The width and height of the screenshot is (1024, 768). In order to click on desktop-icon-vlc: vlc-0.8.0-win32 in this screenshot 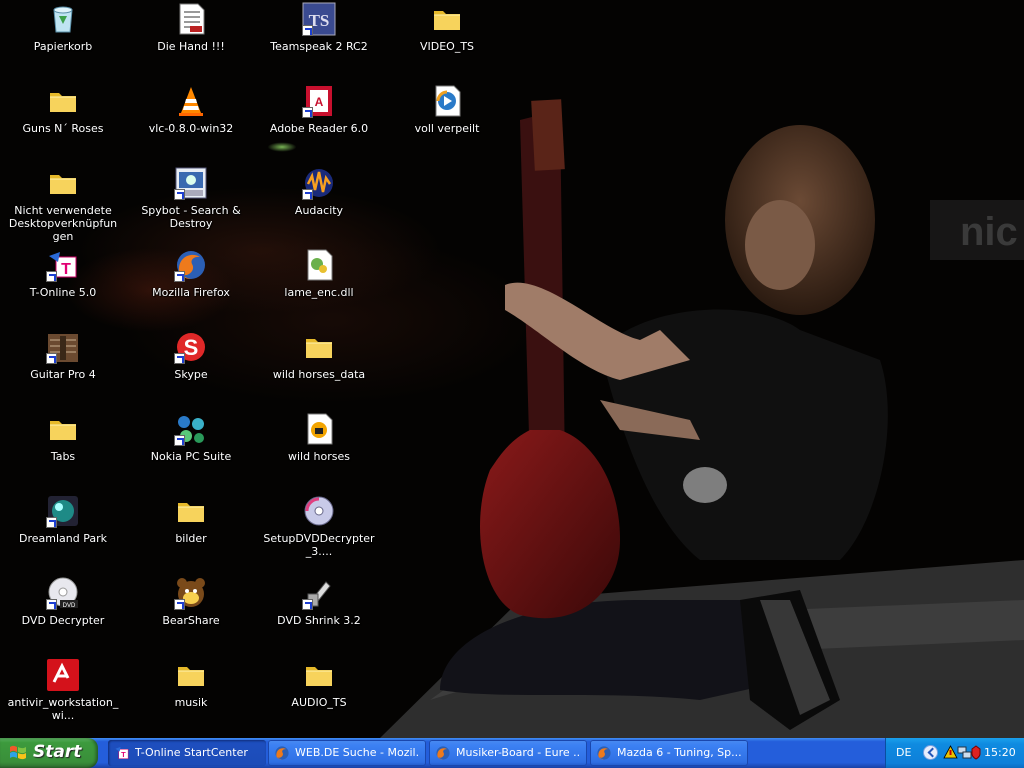, I will do `click(191, 109)`.